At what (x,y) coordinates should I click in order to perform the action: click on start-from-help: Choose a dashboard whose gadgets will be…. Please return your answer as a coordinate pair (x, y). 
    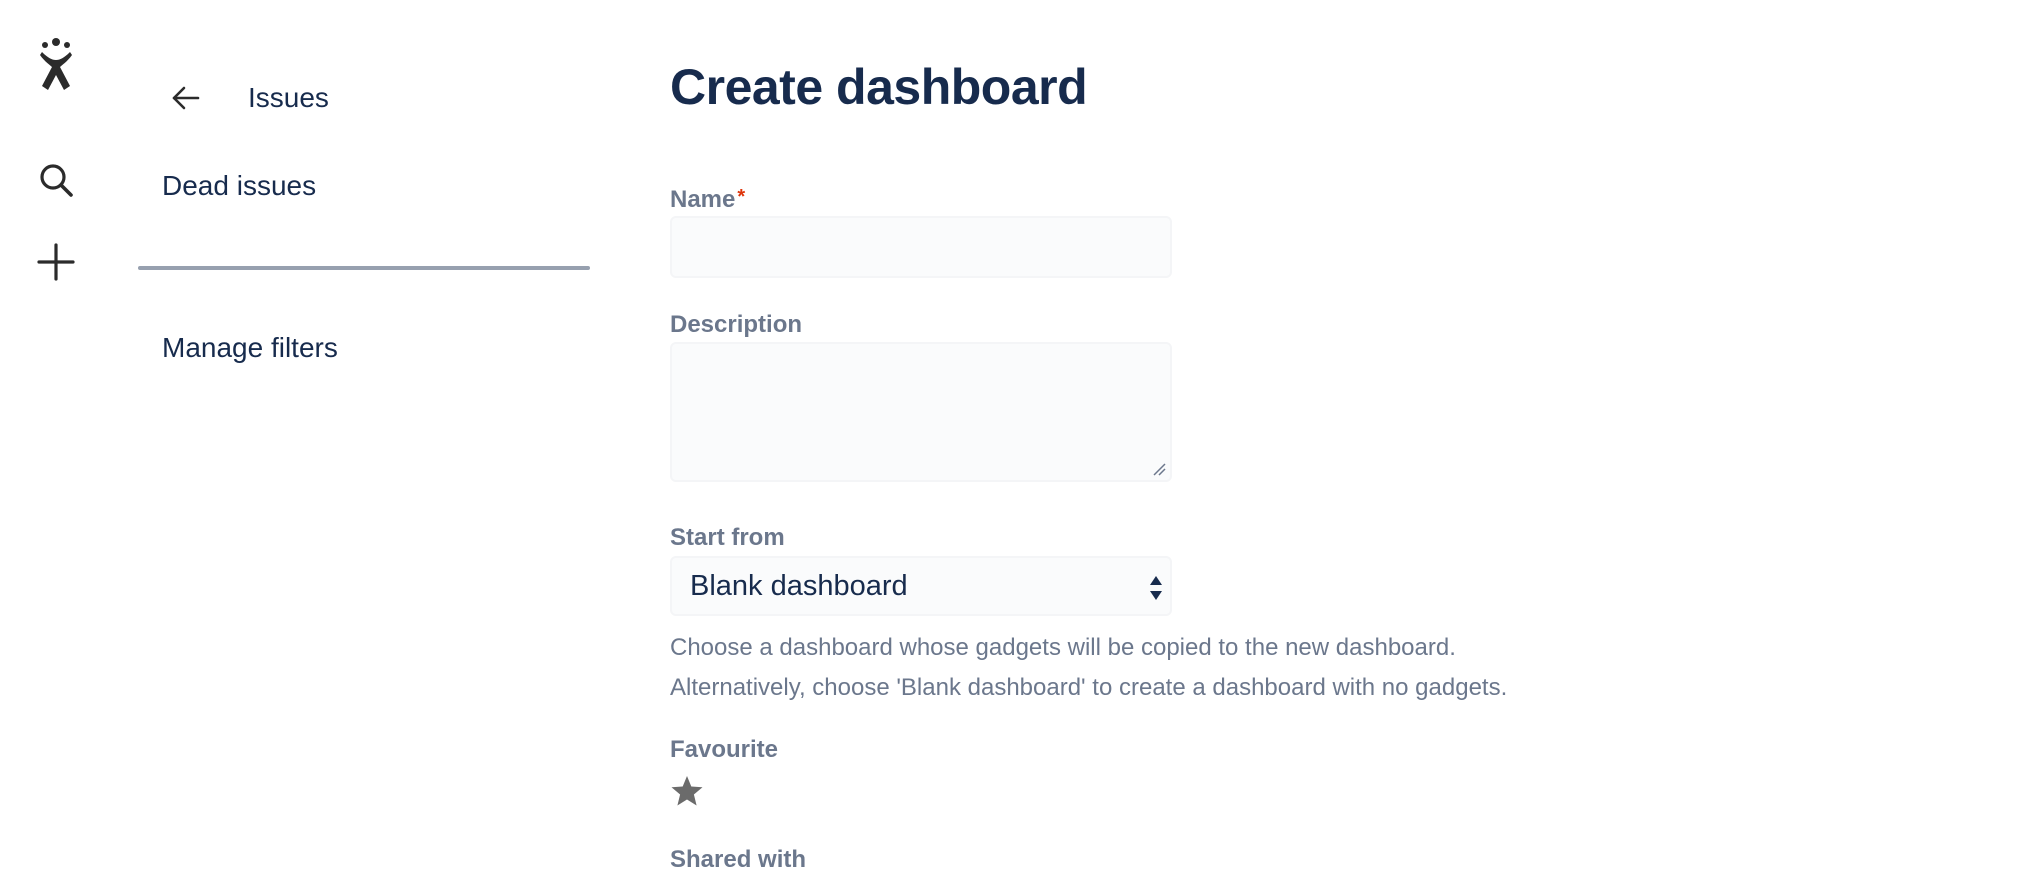
    Looking at the image, I should click on (1088, 668).